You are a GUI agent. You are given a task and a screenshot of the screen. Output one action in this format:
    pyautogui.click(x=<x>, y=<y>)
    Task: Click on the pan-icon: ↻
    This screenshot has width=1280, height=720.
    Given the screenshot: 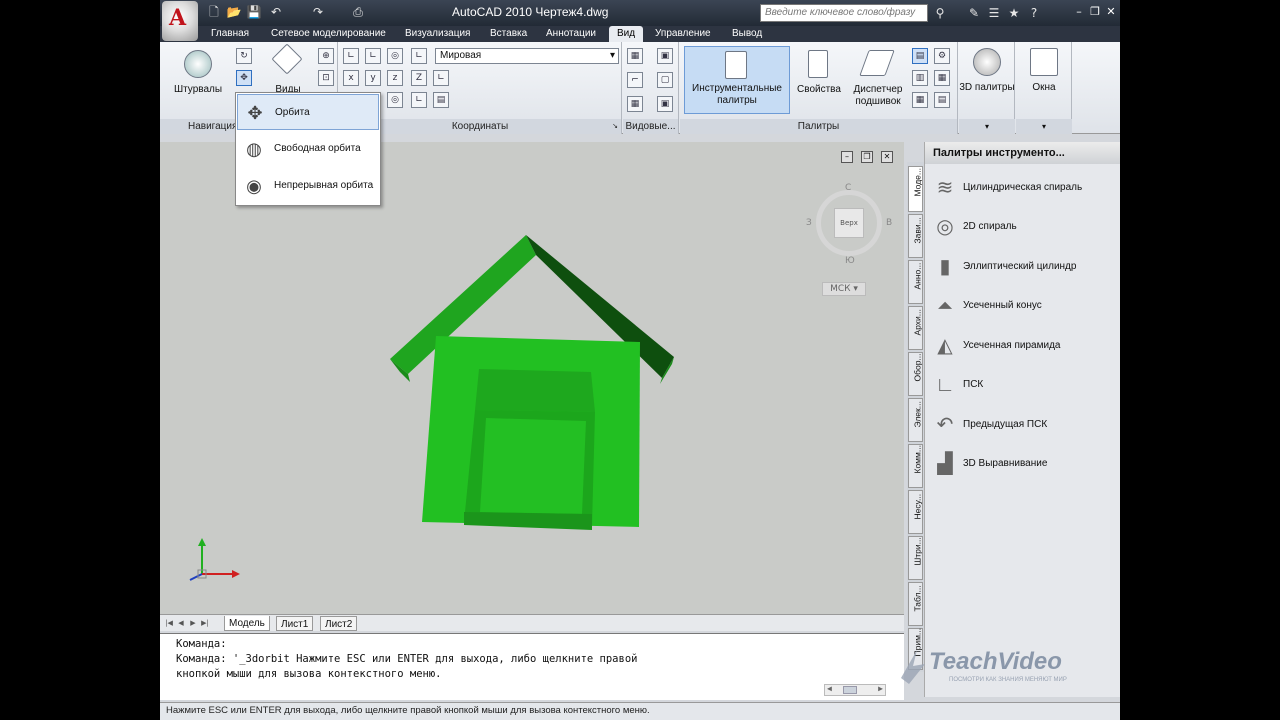 What is the action you would take?
    pyautogui.click(x=244, y=56)
    